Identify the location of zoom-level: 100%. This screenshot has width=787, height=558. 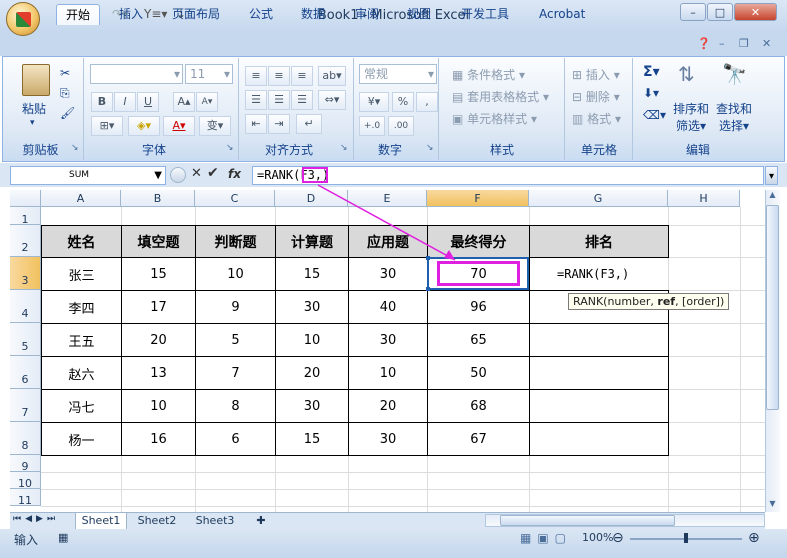
(597, 537).